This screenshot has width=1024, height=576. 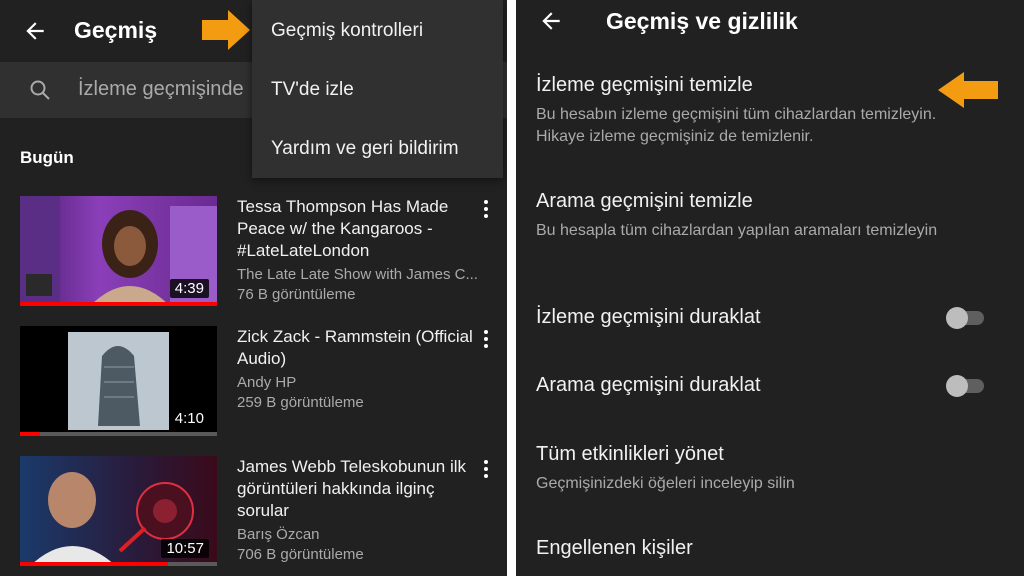 I want to click on setting-title: Engellenen kişiler, so click(x=614, y=548).